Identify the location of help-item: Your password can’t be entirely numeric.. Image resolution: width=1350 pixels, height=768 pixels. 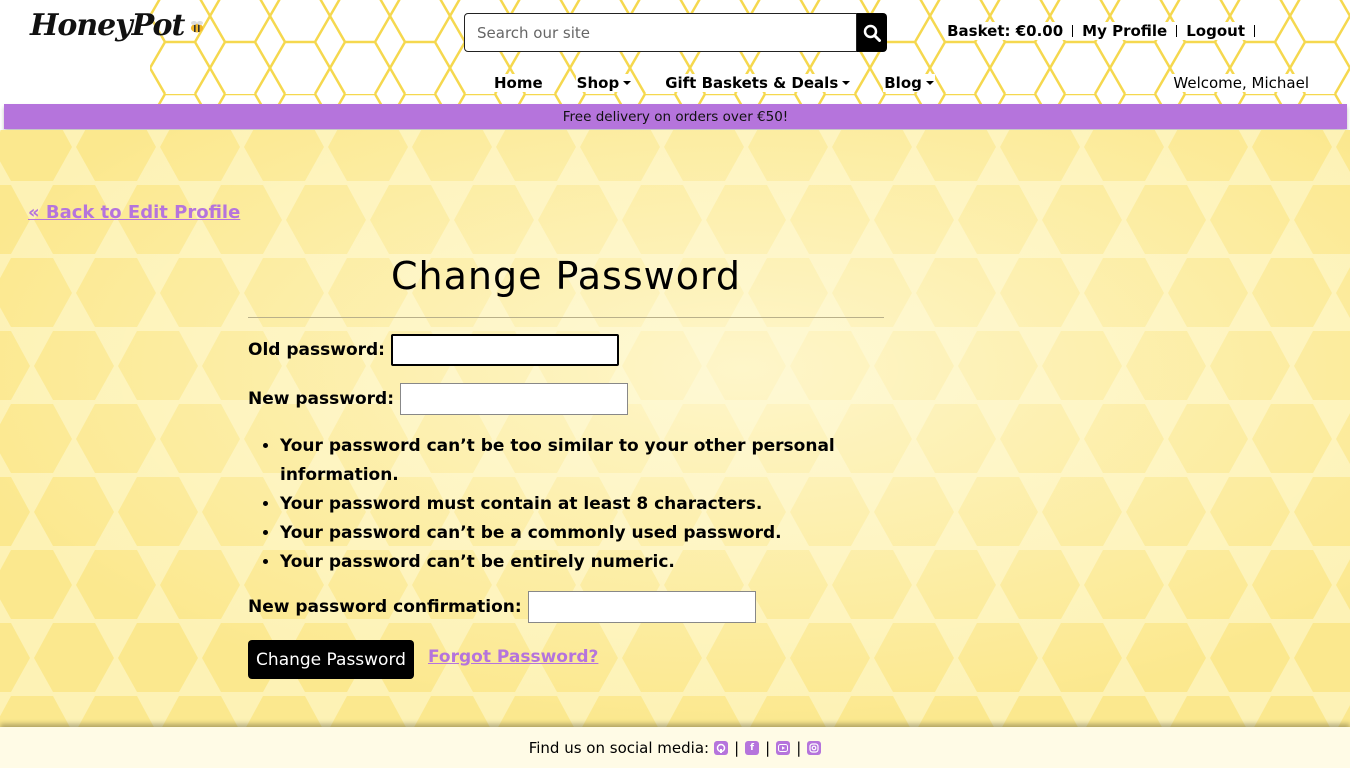
(565, 562).